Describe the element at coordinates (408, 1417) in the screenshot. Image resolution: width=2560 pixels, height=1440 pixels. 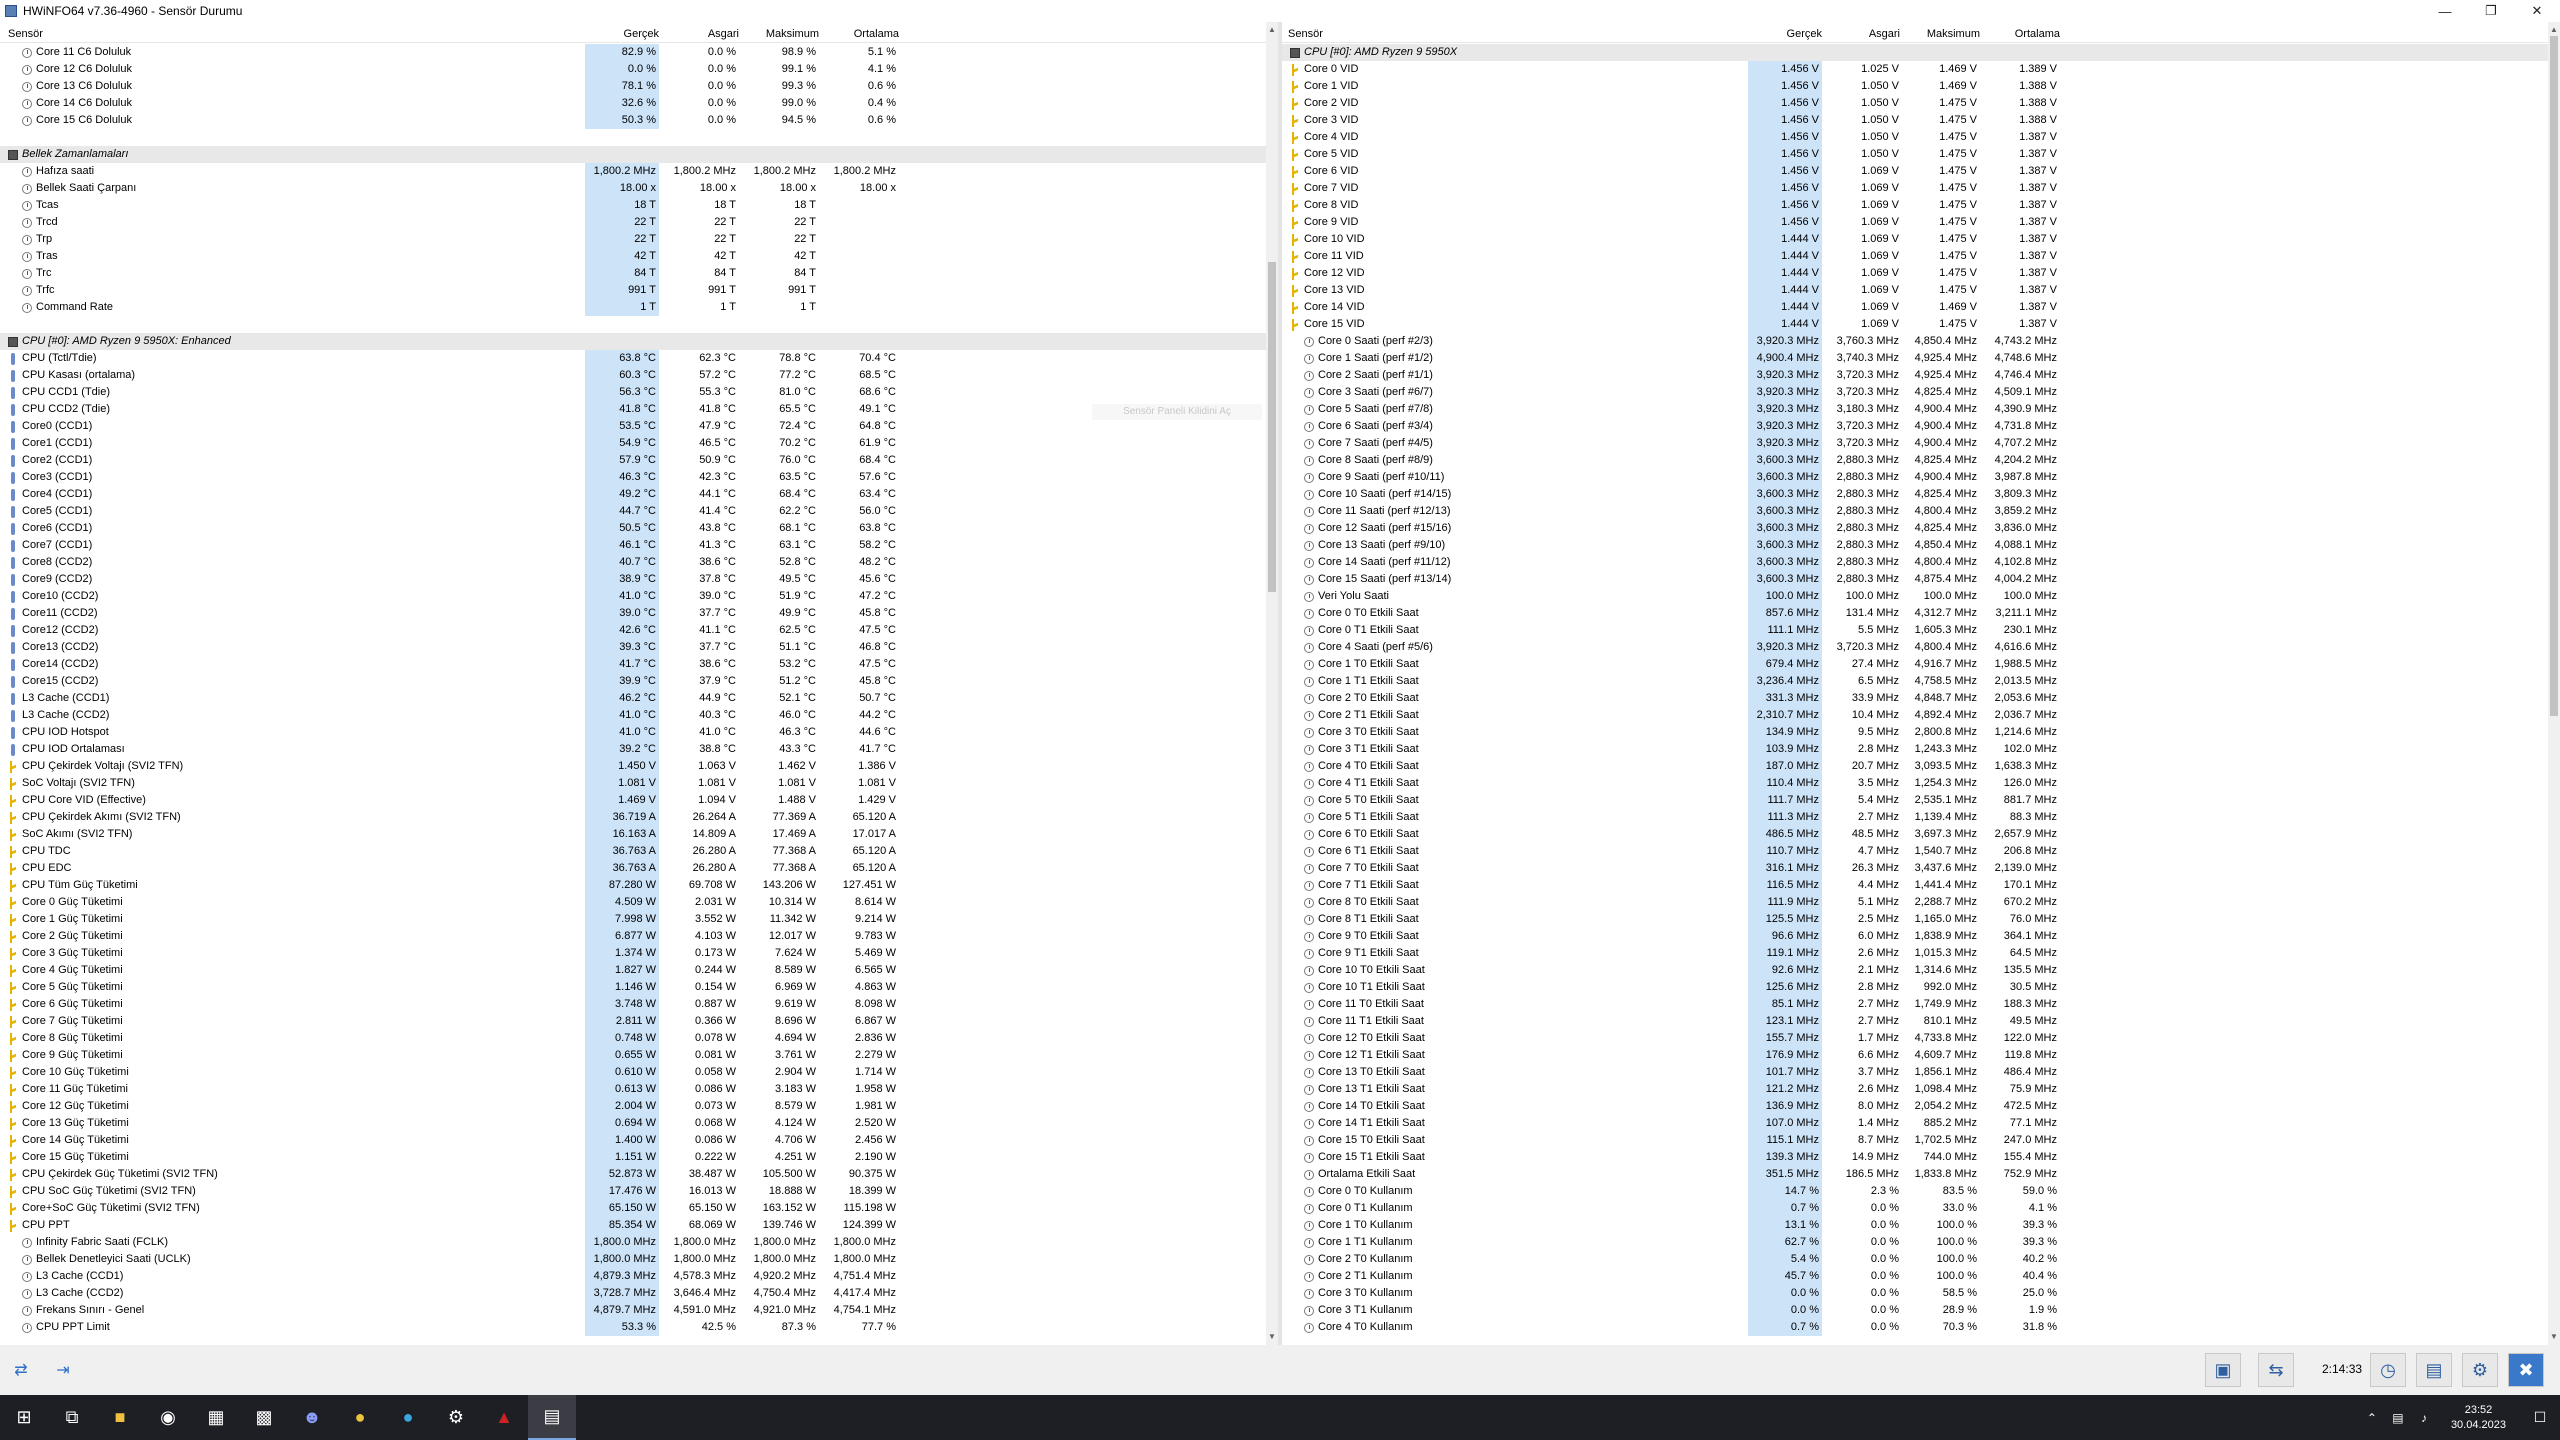
I see `edge-icon: ●` at that location.